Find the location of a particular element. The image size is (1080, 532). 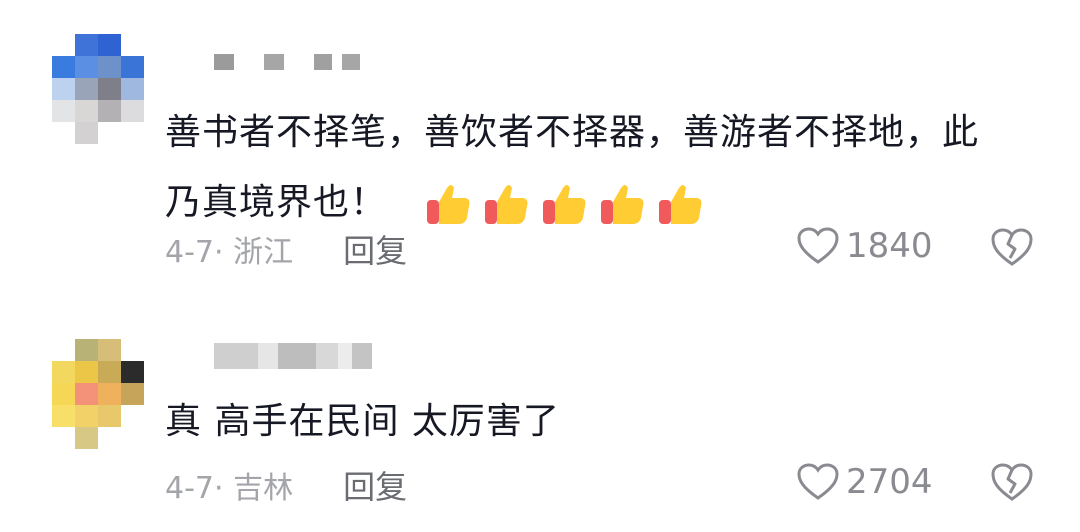

like-count: 2704 is located at coordinates (889, 482).